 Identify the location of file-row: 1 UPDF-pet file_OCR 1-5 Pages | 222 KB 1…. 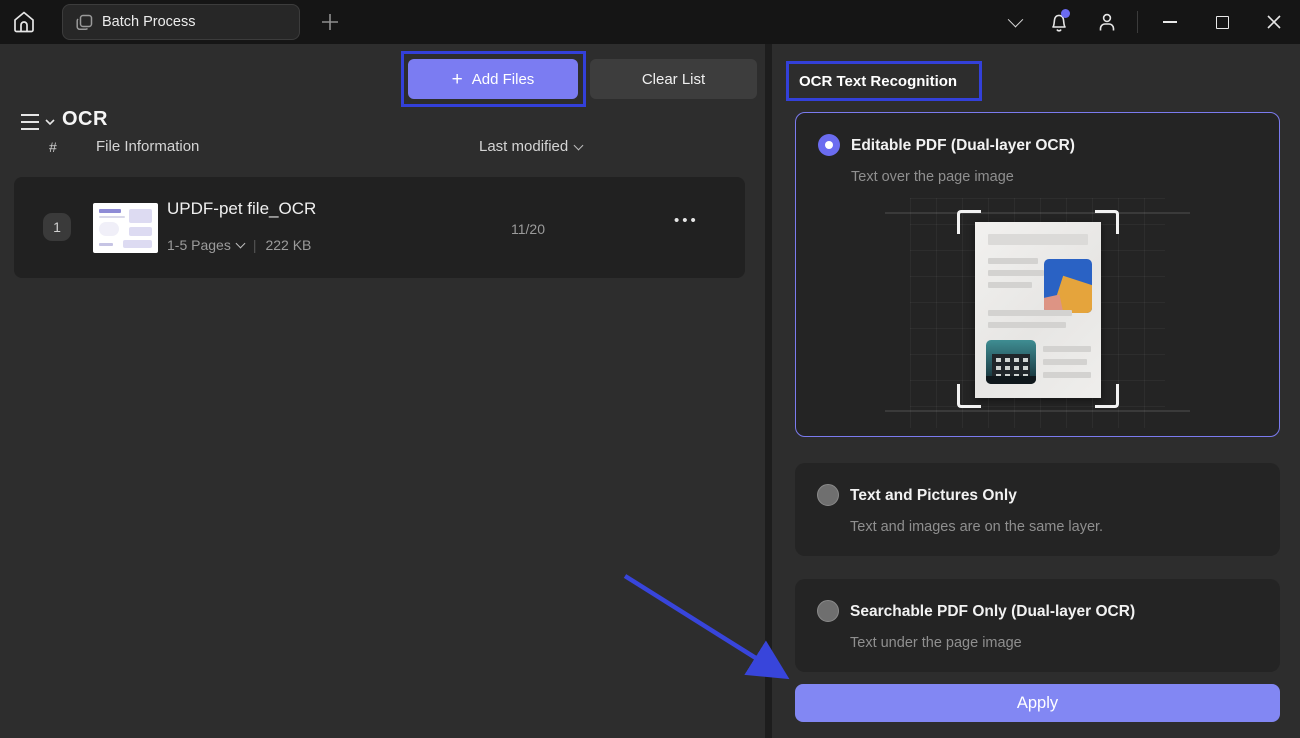
(379, 227).